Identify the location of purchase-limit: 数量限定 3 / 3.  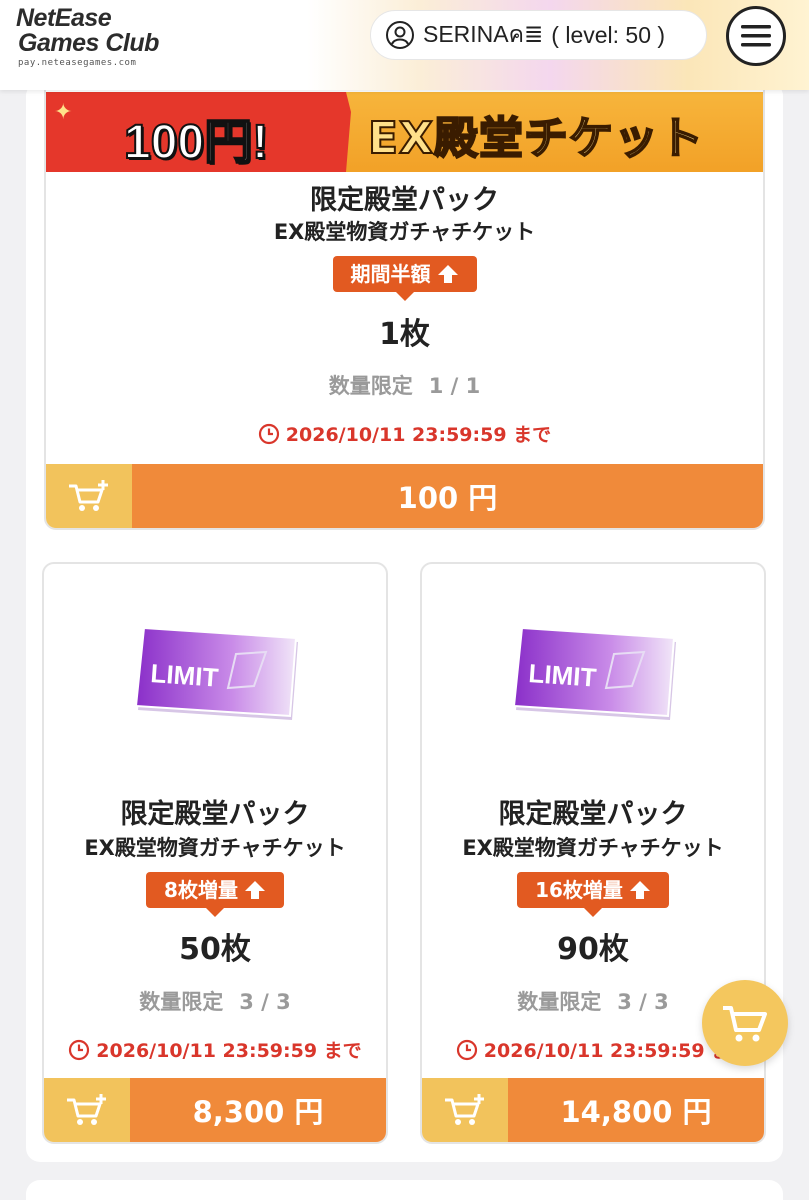
(215, 1001).